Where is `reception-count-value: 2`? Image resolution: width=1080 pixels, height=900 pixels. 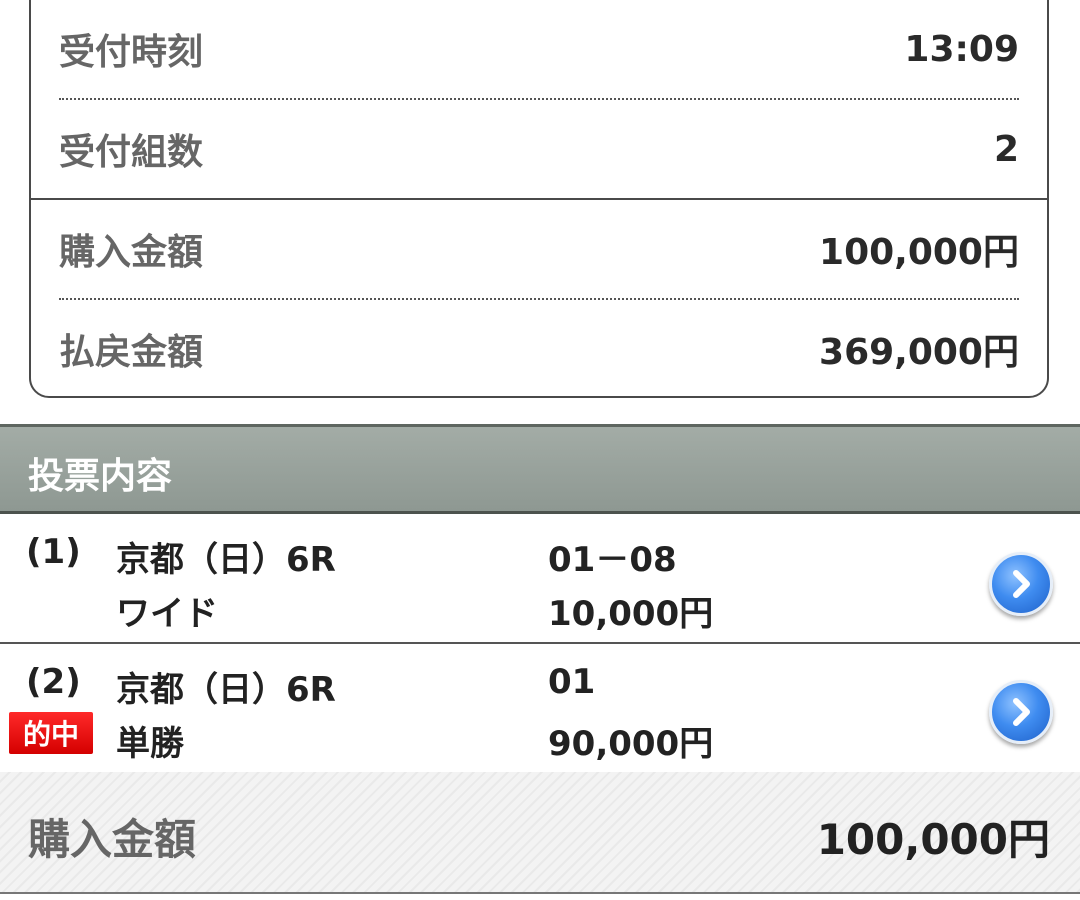
reception-count-value: 2 is located at coordinates (1006, 149).